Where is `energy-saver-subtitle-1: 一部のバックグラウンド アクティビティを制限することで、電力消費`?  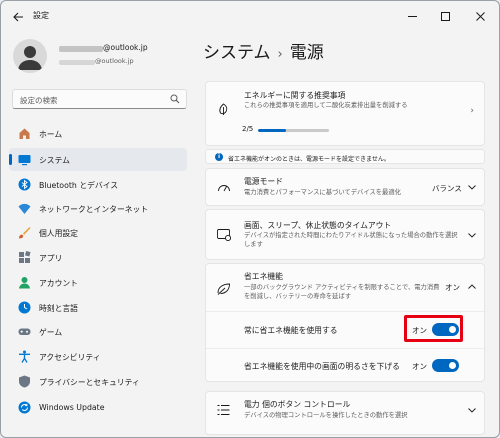
energy-saver-subtitle-1: 一部のバックグラウンド アクティビティを制限することで、電力消費 is located at coordinates (342, 287).